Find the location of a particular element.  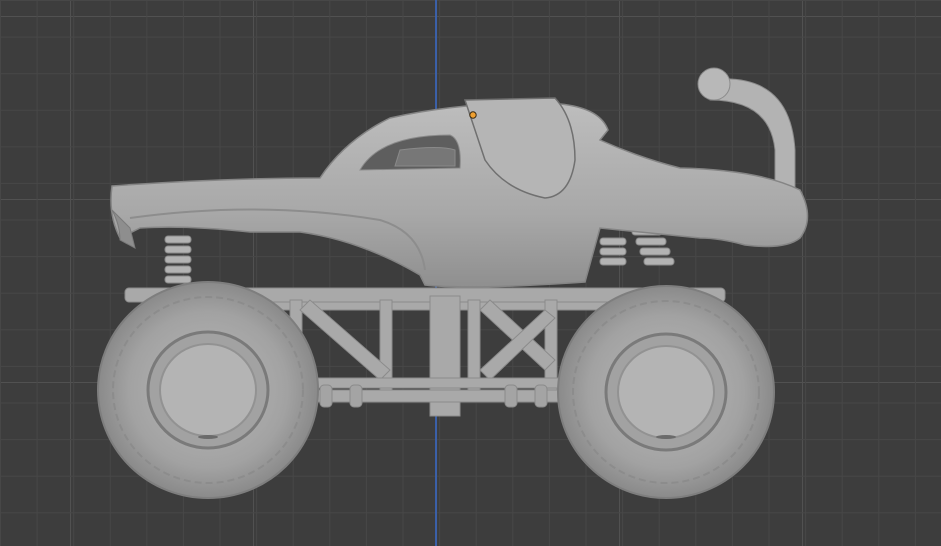

front-wheel is located at coordinates (208, 390).